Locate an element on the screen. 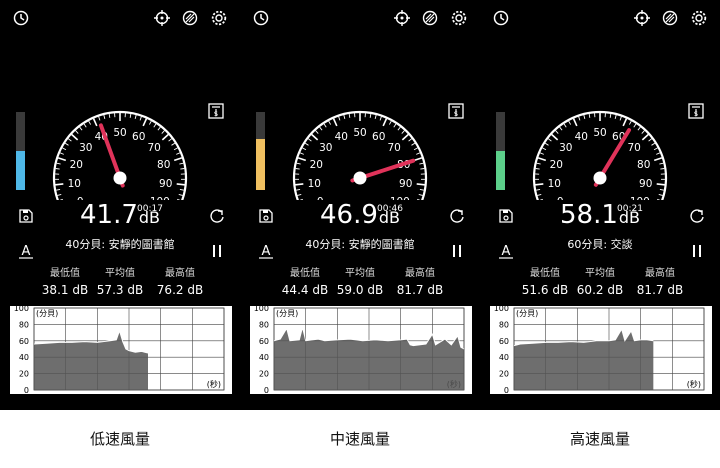 Image resolution: width=720 pixels, height=468 pixels. gauge-tick-label: 40 is located at coordinates (341, 137).